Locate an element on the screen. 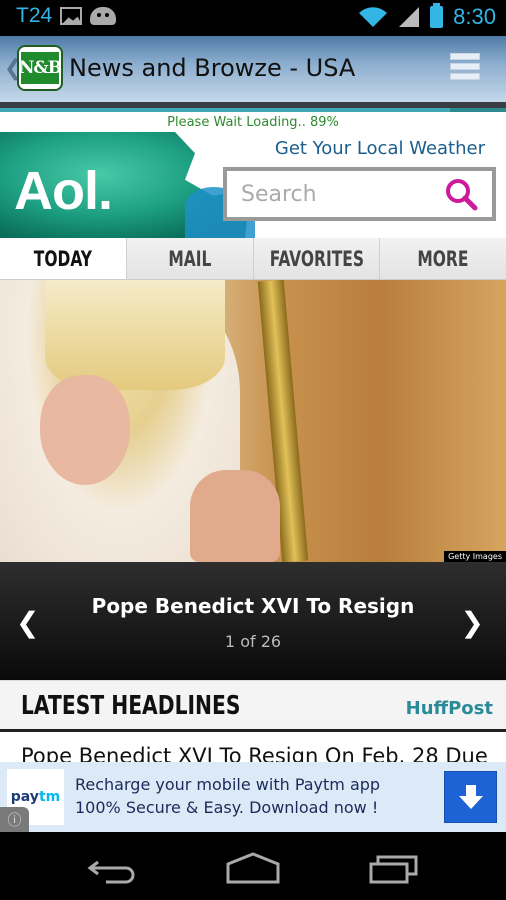 The width and height of the screenshot is (506, 900). app-logo-text: N&B is located at coordinates (40, 68).